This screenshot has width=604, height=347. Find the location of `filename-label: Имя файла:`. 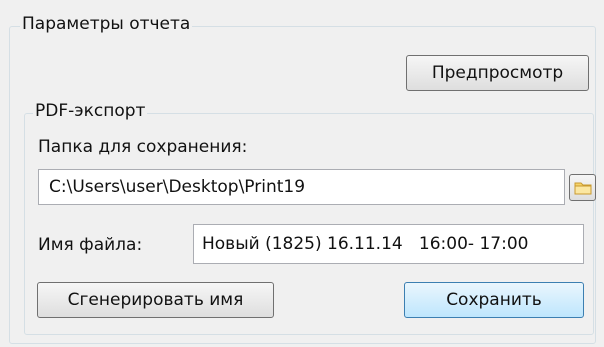

filename-label: Имя файла: is located at coordinates (90, 245).